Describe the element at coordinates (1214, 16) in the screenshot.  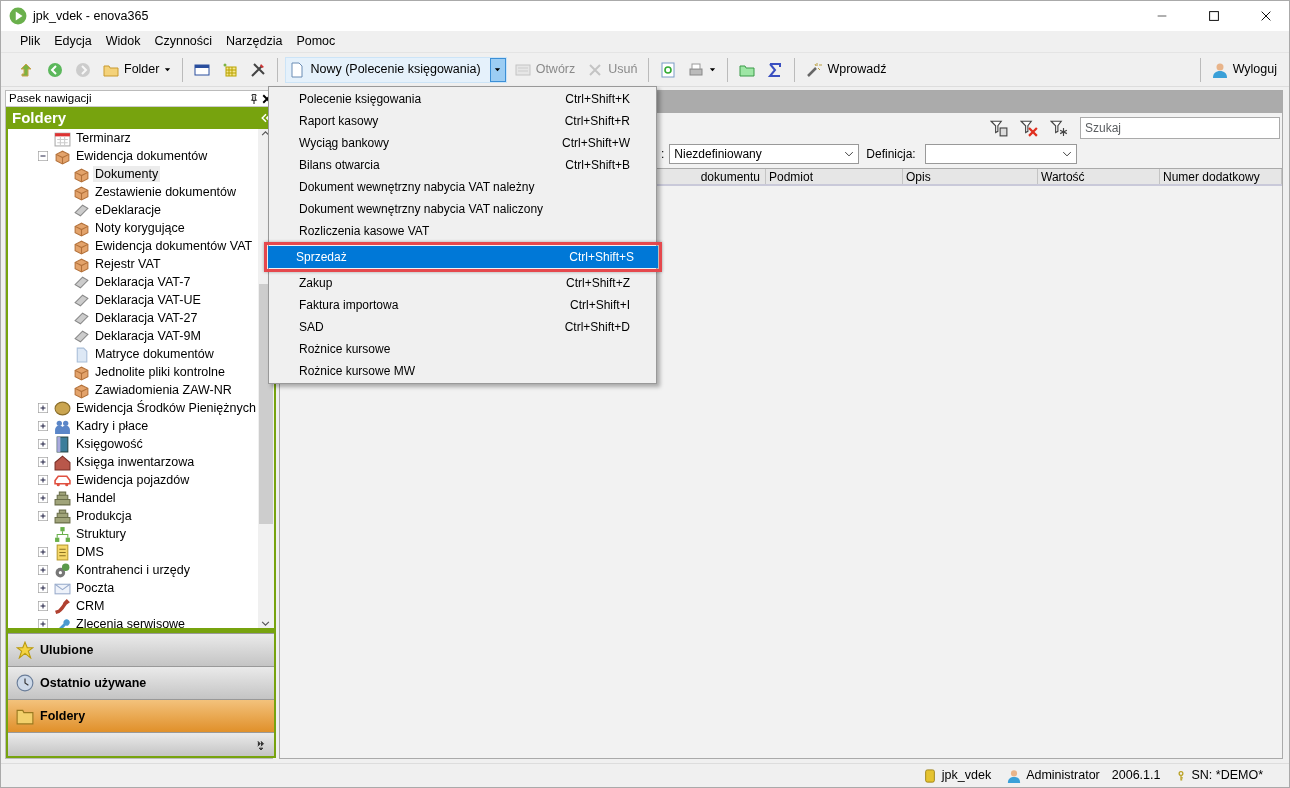
I see `maximize-icon` at that location.